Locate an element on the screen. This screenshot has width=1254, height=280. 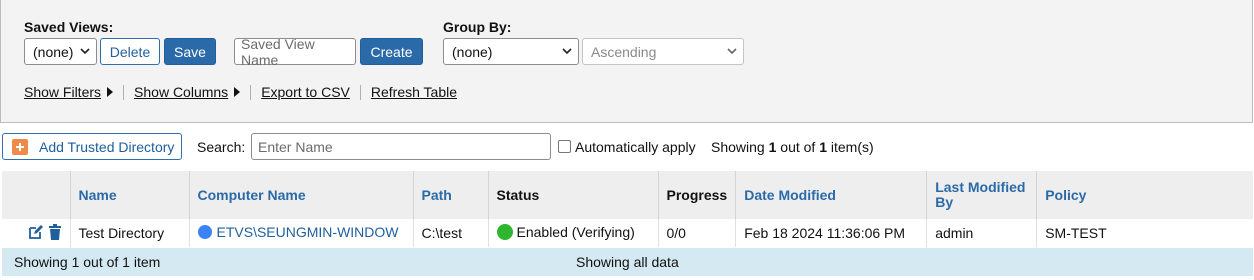
row-status-cell: Enabled (Verifying) is located at coordinates (573, 233).